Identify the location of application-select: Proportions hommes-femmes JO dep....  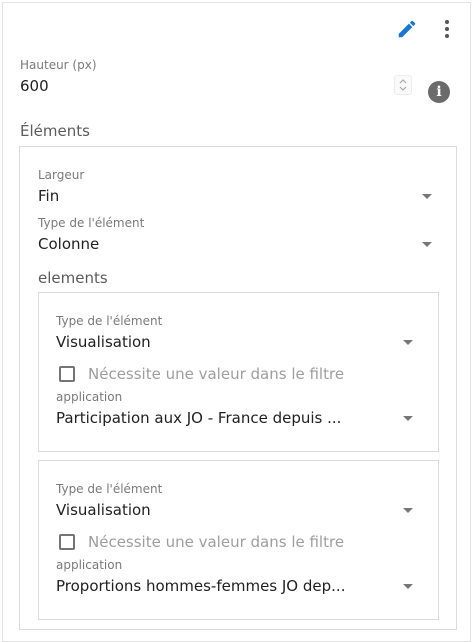
(200, 586).